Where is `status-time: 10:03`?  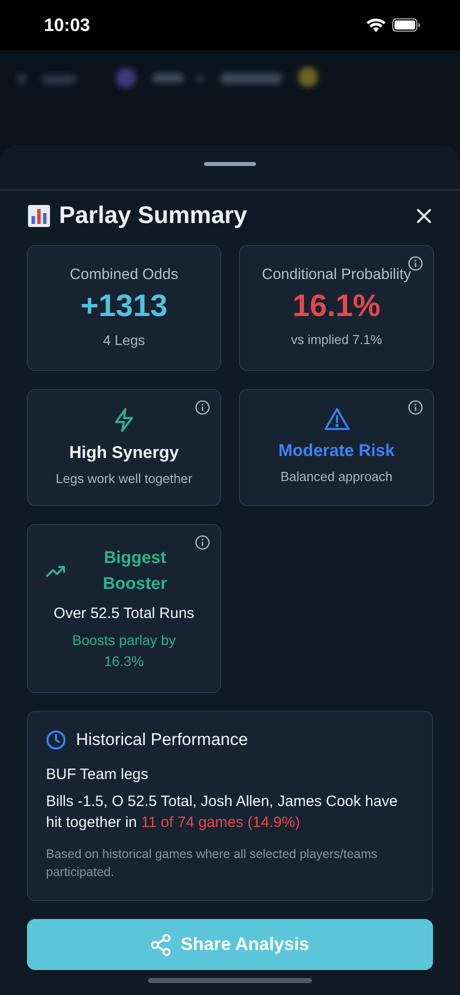 status-time: 10:03 is located at coordinates (67, 25).